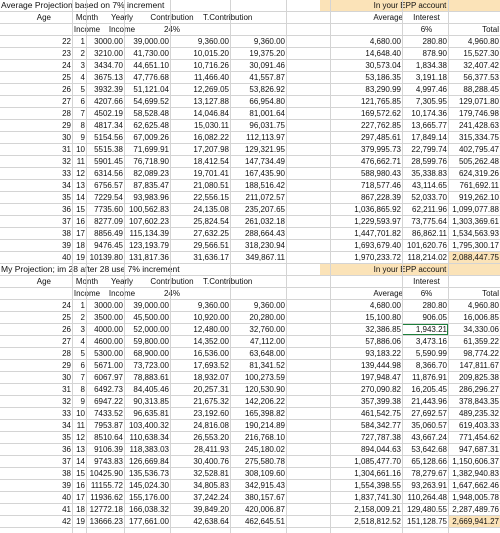  I want to click on cell-yearly-income: 76,718.90, so click(147, 161).